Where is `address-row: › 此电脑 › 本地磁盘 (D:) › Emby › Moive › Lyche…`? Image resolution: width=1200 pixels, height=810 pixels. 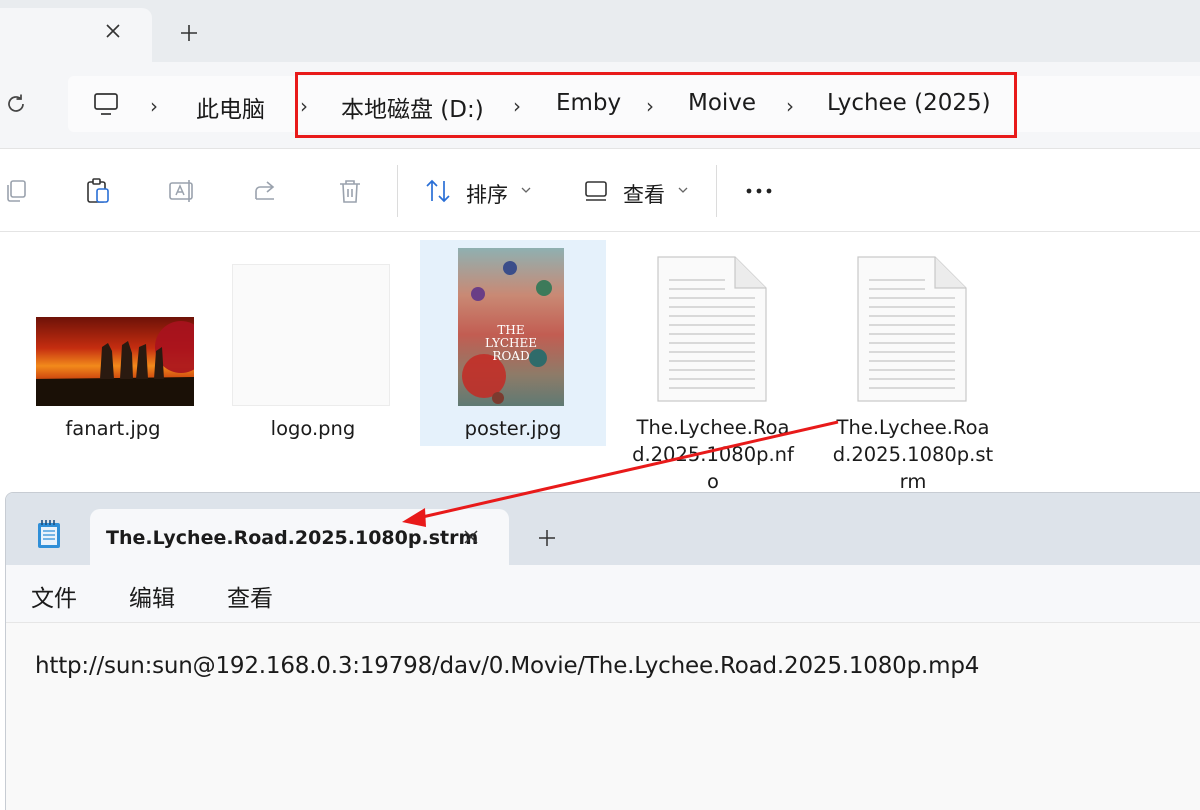
address-row: › 此电脑 › 本地磁盘 (D:) › Emby › Moive › Lyche… is located at coordinates (600, 105).